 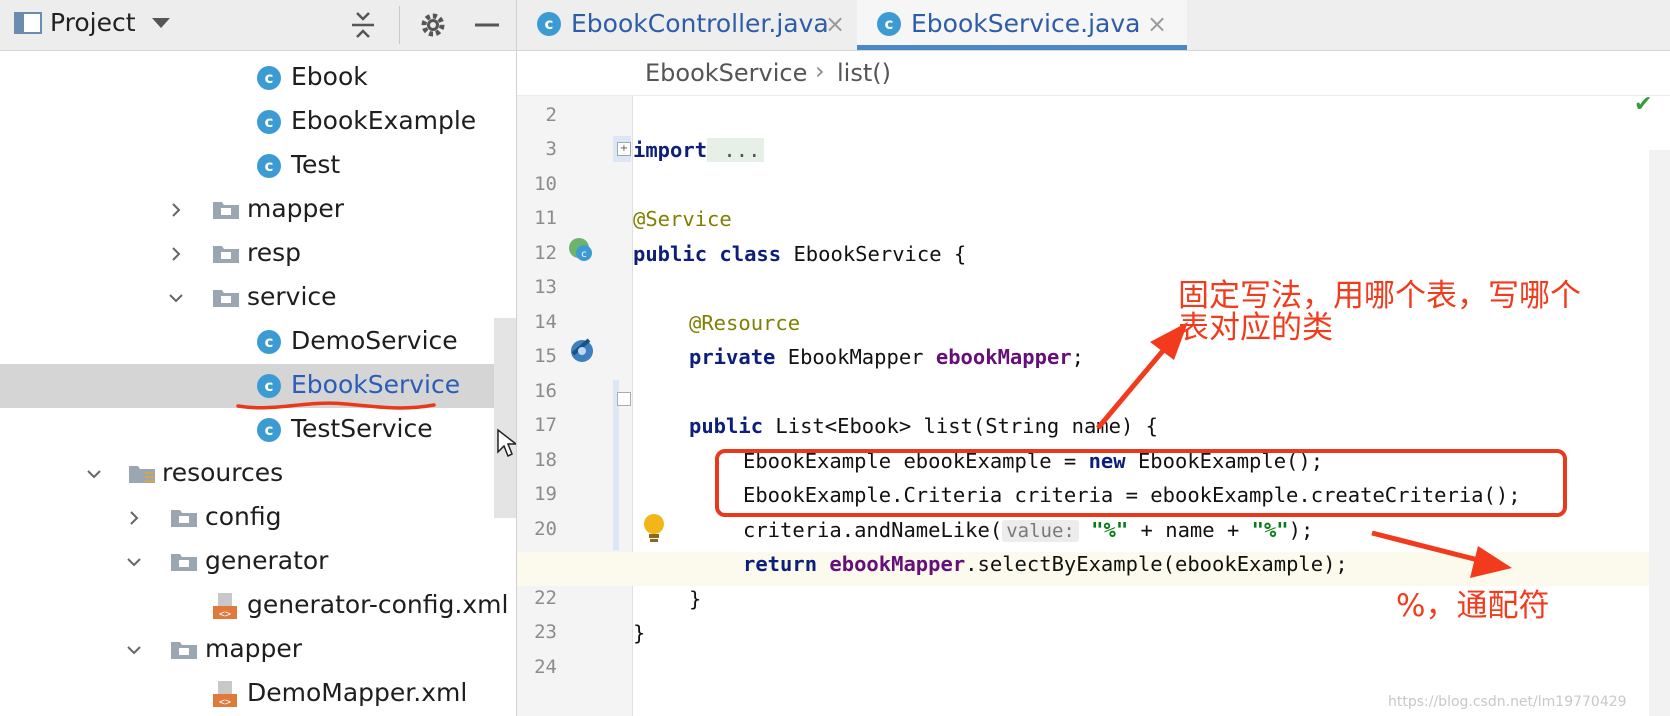 I want to click on tree-item-label: TestService, so click(x=362, y=428).